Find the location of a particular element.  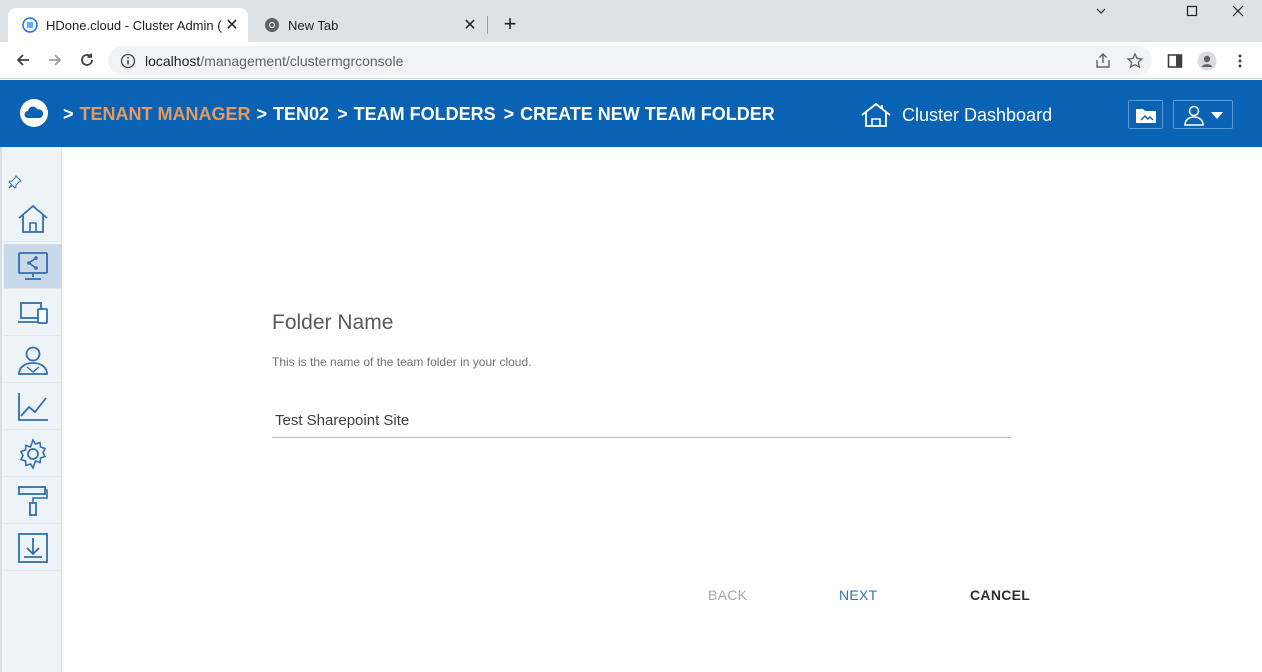

side-panel-icon is located at coordinates (1175, 61).